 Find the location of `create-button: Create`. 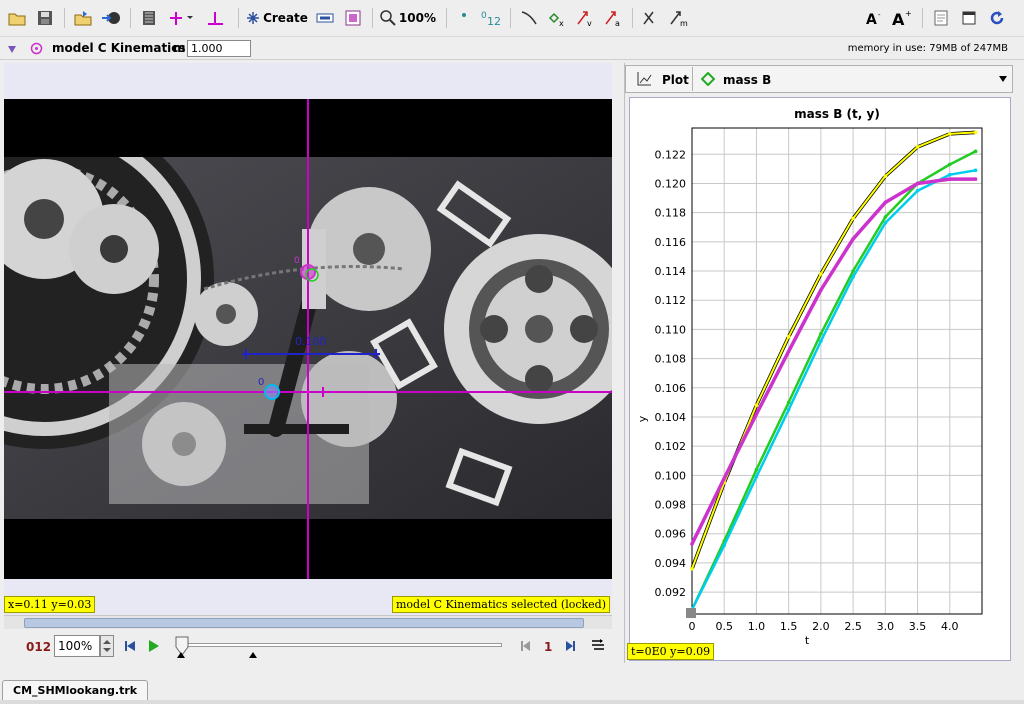

create-button: Create is located at coordinates (277, 18).